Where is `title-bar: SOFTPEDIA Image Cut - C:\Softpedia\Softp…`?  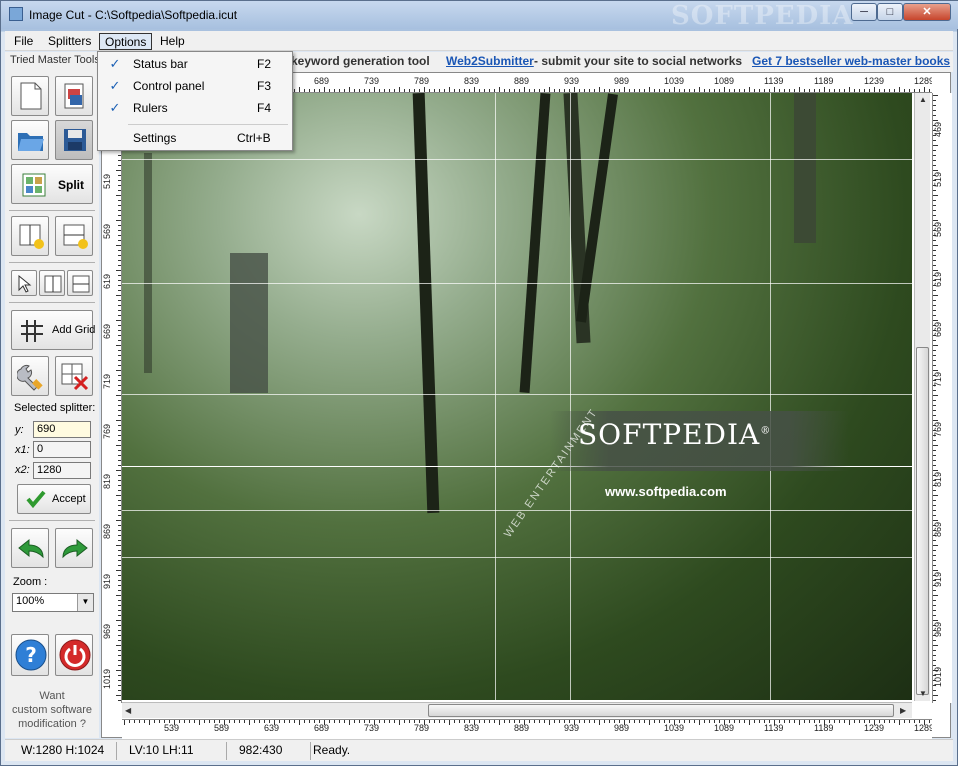
title-bar: SOFTPEDIA Image Cut - C:\Softpedia\Softp… is located at coordinates (479, 15).